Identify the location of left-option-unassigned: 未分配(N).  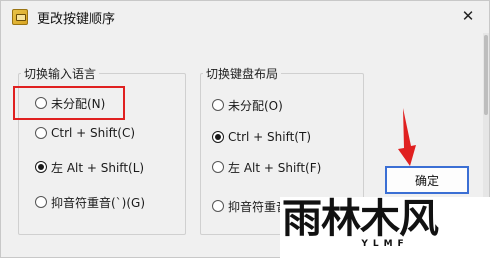
(70, 103).